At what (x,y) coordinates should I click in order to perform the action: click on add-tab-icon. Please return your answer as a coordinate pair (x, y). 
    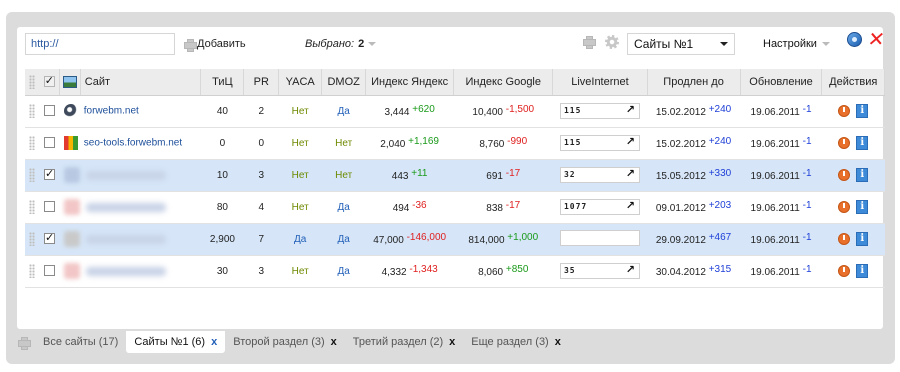
    Looking at the image, I should click on (24, 343).